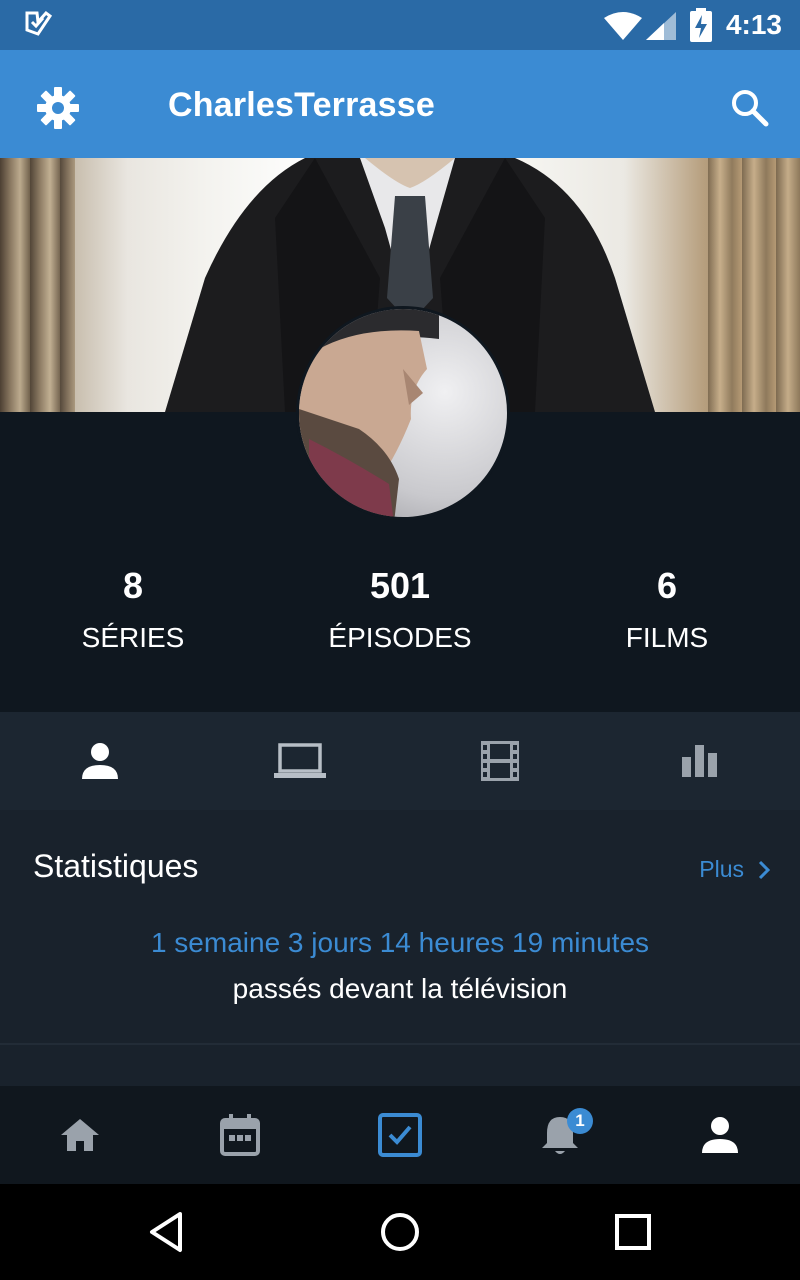 This screenshot has height=1280, width=800. What do you see at coordinates (721, 869) in the screenshot?
I see `more-label: Plus` at bounding box center [721, 869].